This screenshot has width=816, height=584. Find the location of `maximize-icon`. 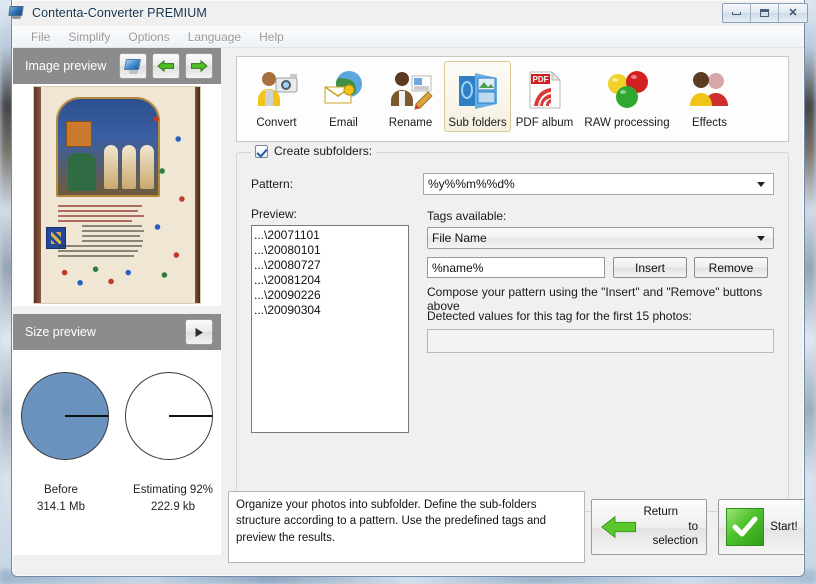

maximize-icon is located at coordinates (764, 13).